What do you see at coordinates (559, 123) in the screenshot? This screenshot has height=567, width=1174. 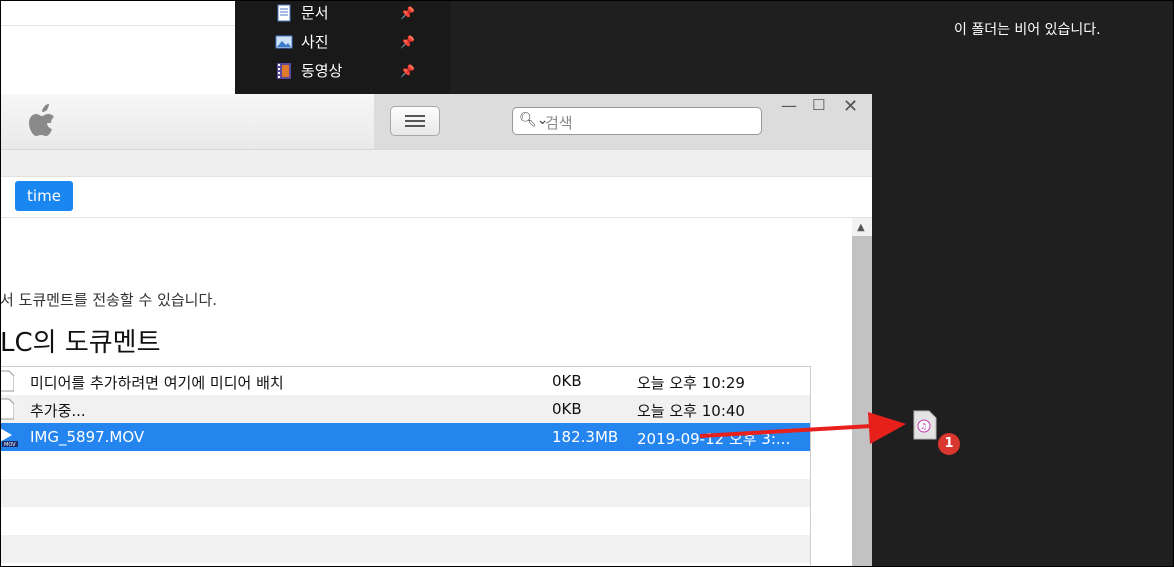 I see `search-placeholder: 검색` at bounding box center [559, 123].